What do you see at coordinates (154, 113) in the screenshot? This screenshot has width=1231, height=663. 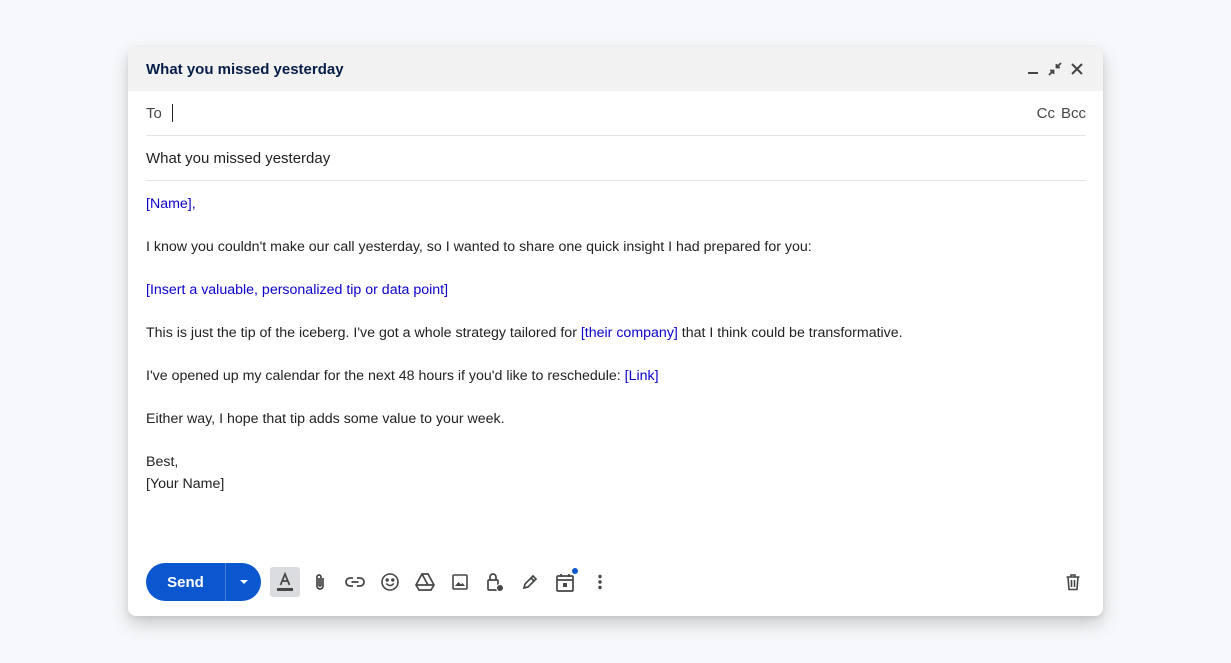 I see `to-label: To` at bounding box center [154, 113].